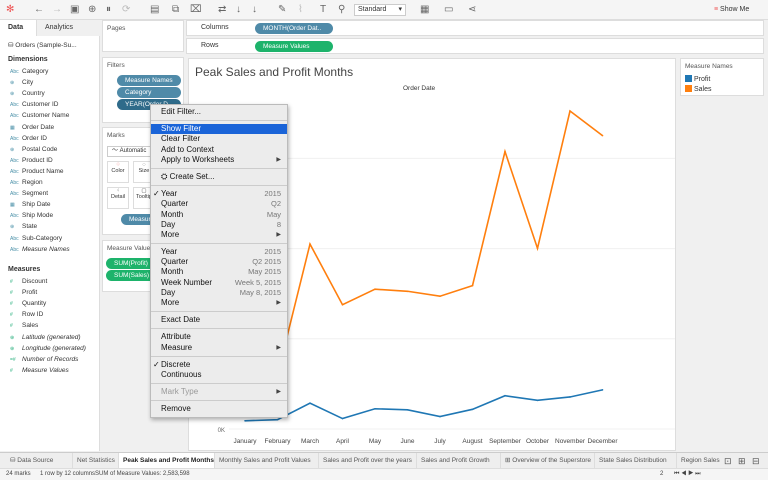 The width and height of the screenshot is (768, 480). I want to click on sheet-tab: Region Sales, so click(698, 461).